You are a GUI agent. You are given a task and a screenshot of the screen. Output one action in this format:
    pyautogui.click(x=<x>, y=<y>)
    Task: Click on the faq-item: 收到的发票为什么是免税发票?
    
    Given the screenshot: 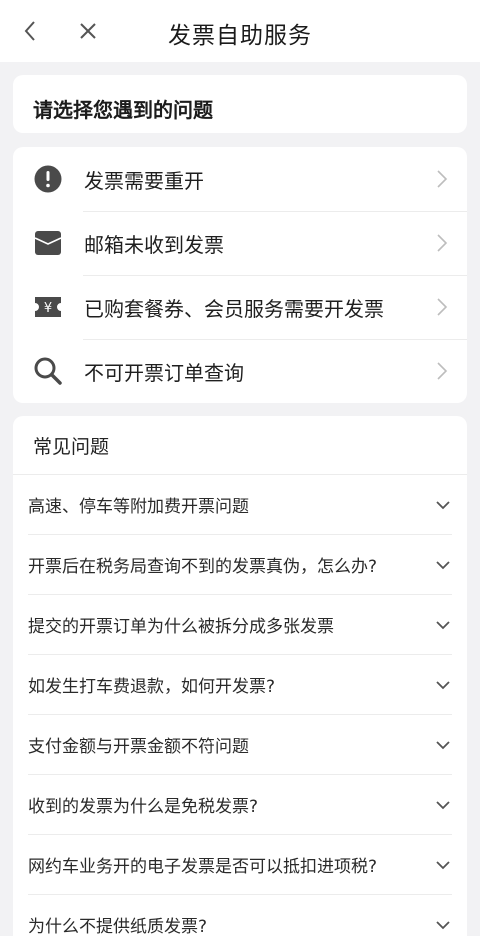 What is the action you would take?
    pyautogui.click(x=240, y=805)
    